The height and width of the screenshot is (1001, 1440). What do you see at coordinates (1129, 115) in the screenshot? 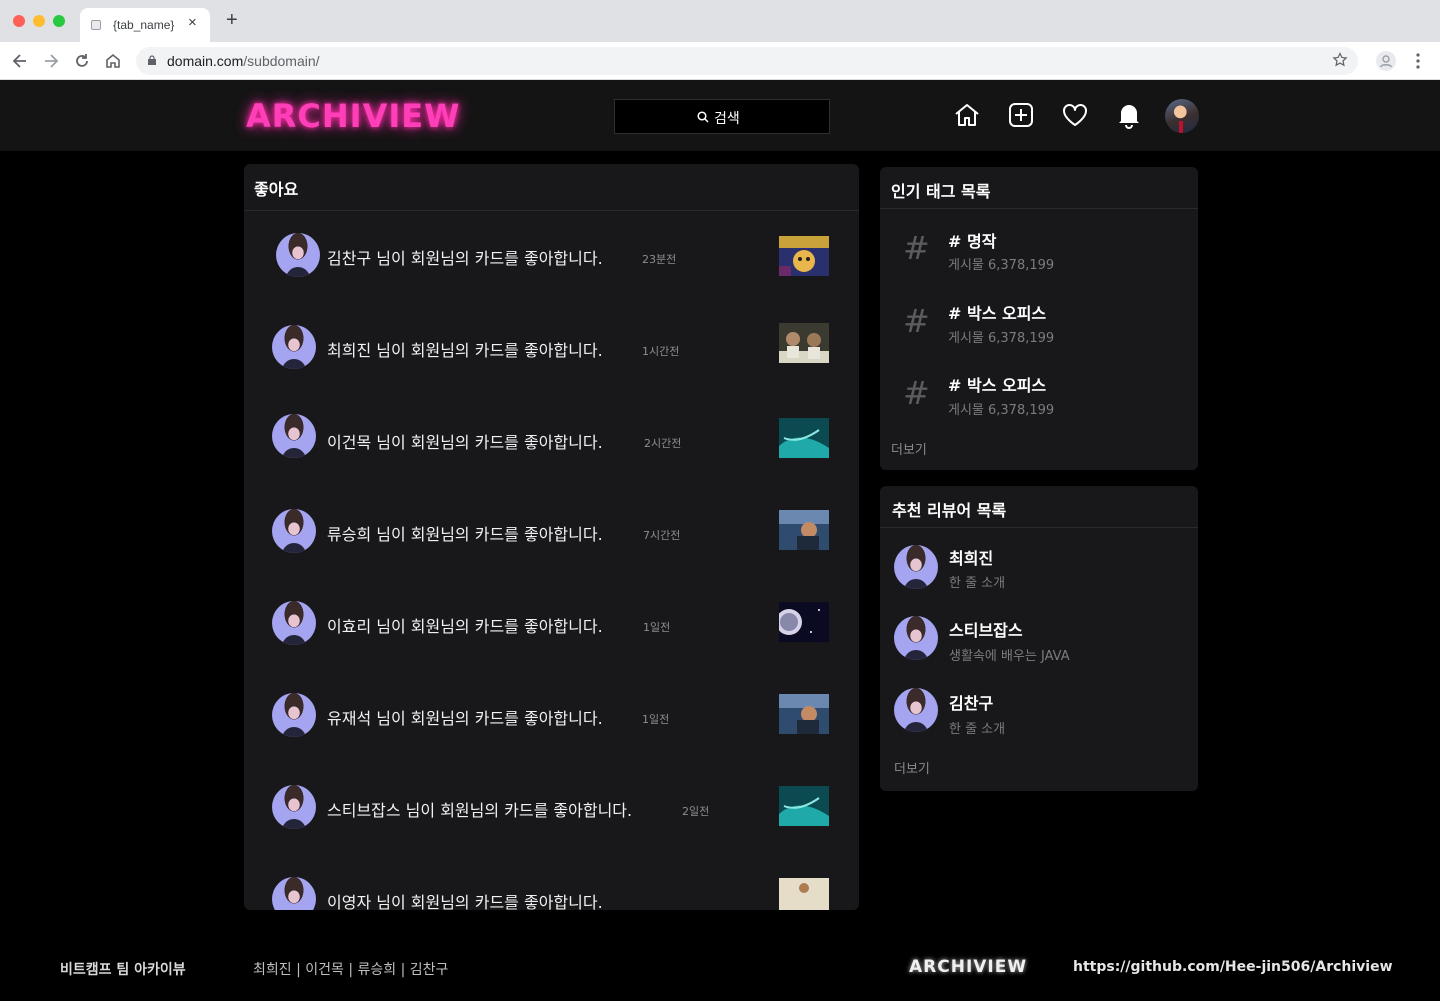
I see `bell-icon` at bounding box center [1129, 115].